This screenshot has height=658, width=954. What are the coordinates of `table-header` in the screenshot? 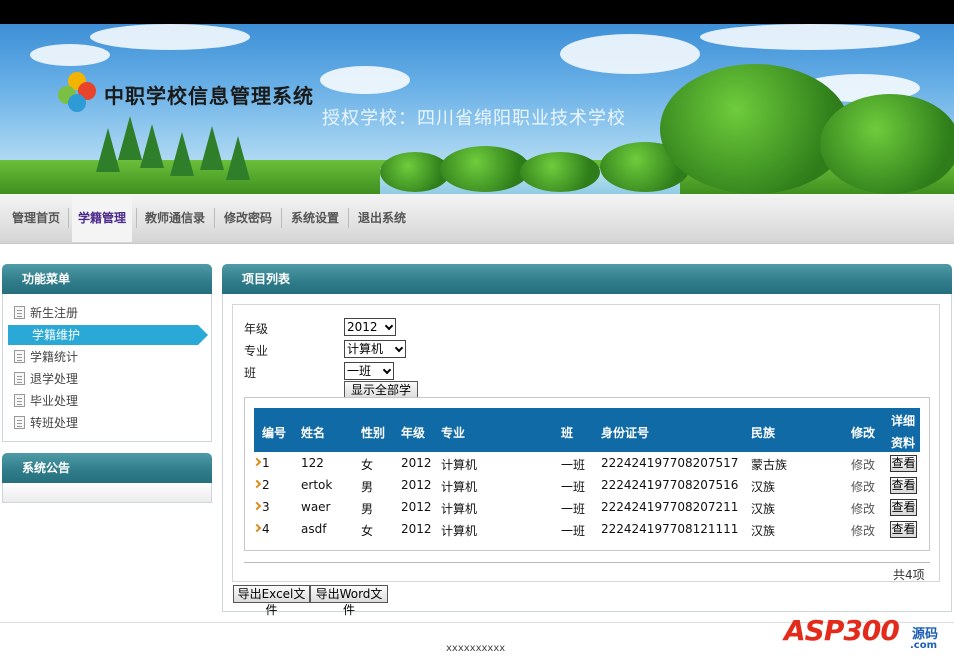 It's located at (587, 430).